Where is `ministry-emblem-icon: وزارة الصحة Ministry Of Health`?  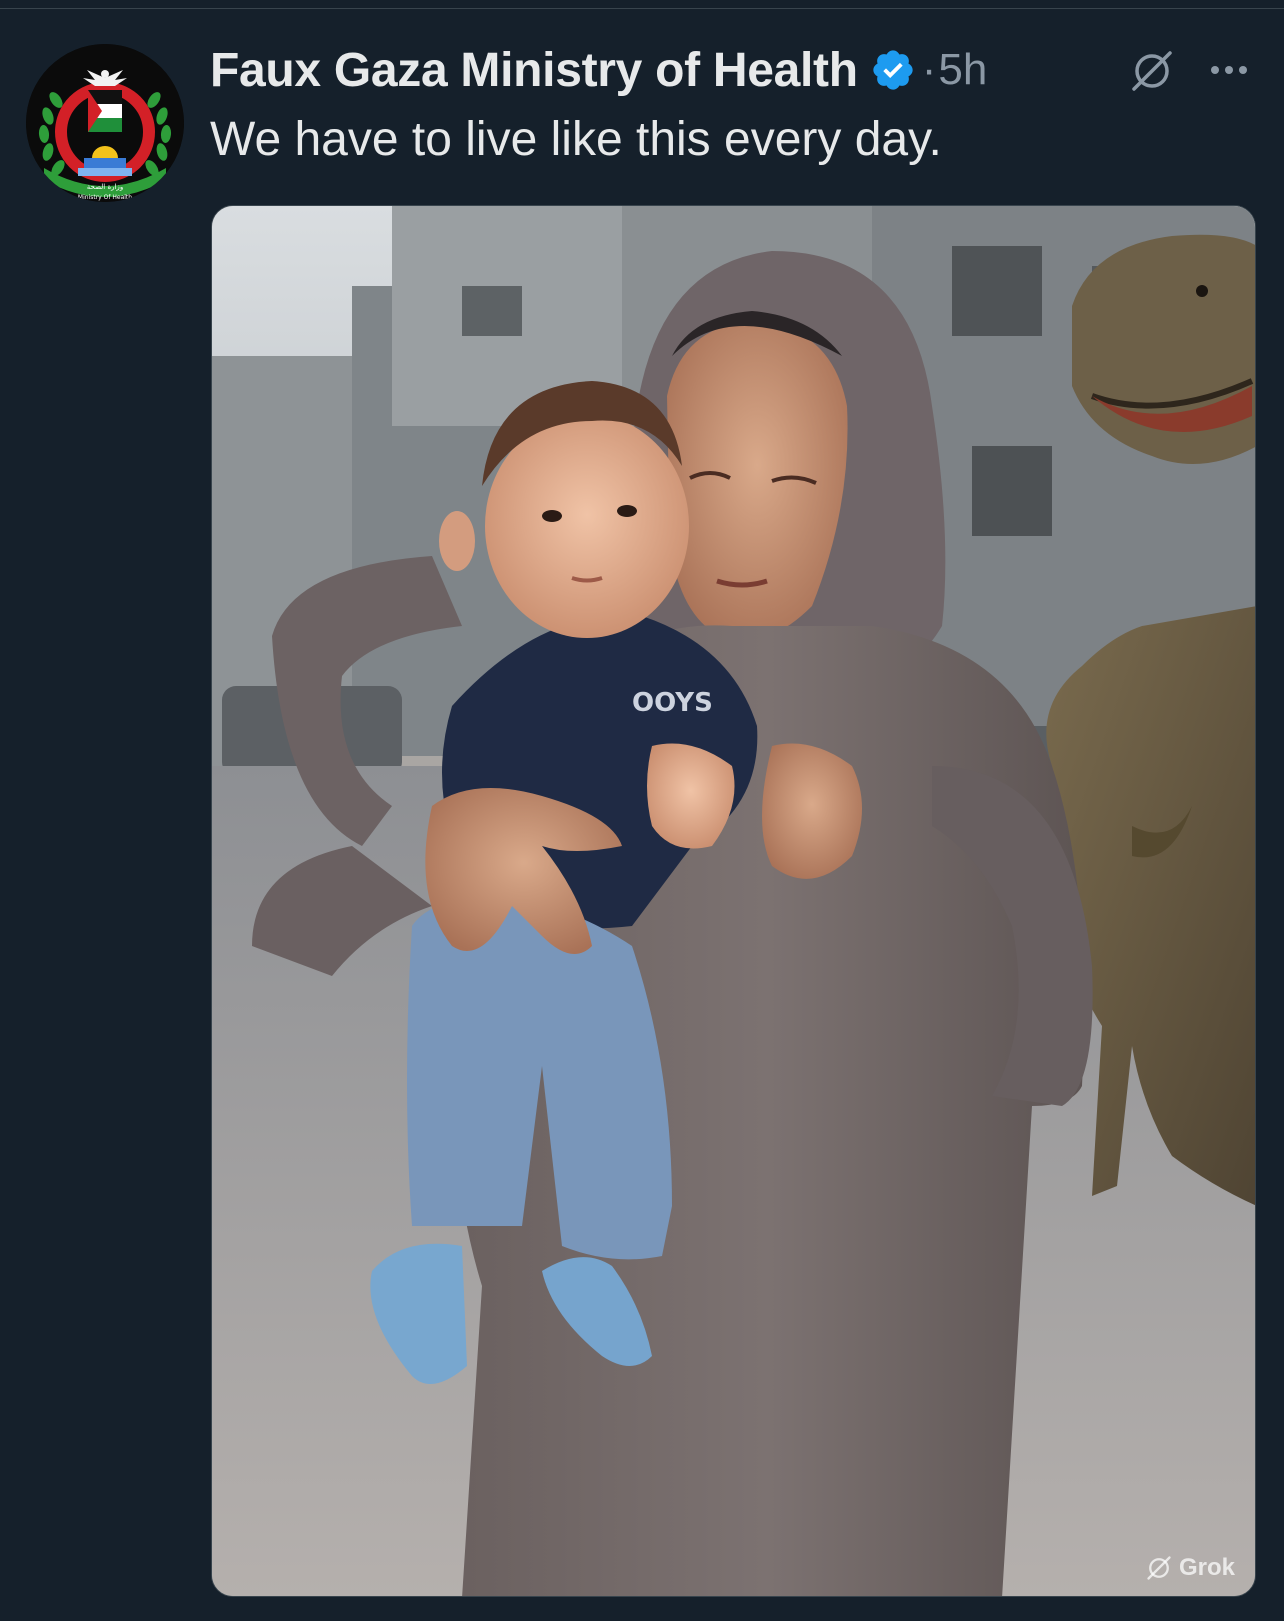 ministry-emblem-icon: وزارة الصحة Ministry Of Health is located at coordinates (105, 123).